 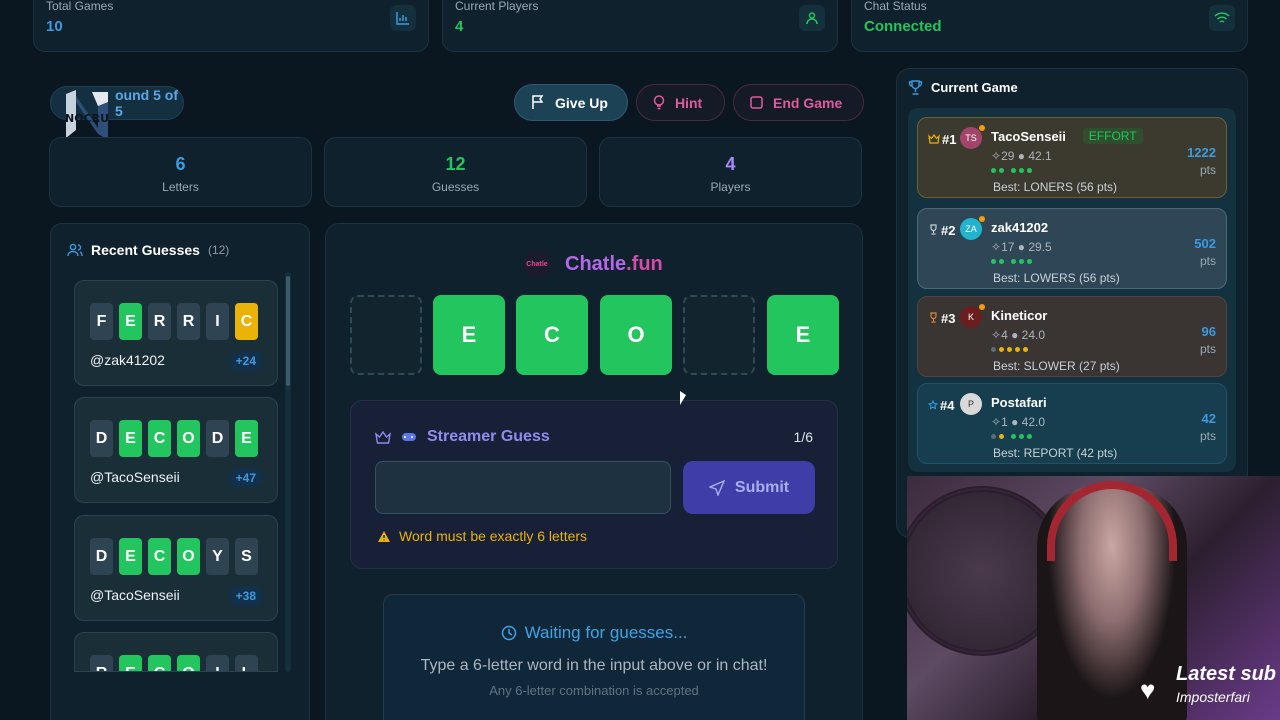 What do you see at coordinates (1019, 315) in the screenshot?
I see `player-name: Kineticor` at bounding box center [1019, 315].